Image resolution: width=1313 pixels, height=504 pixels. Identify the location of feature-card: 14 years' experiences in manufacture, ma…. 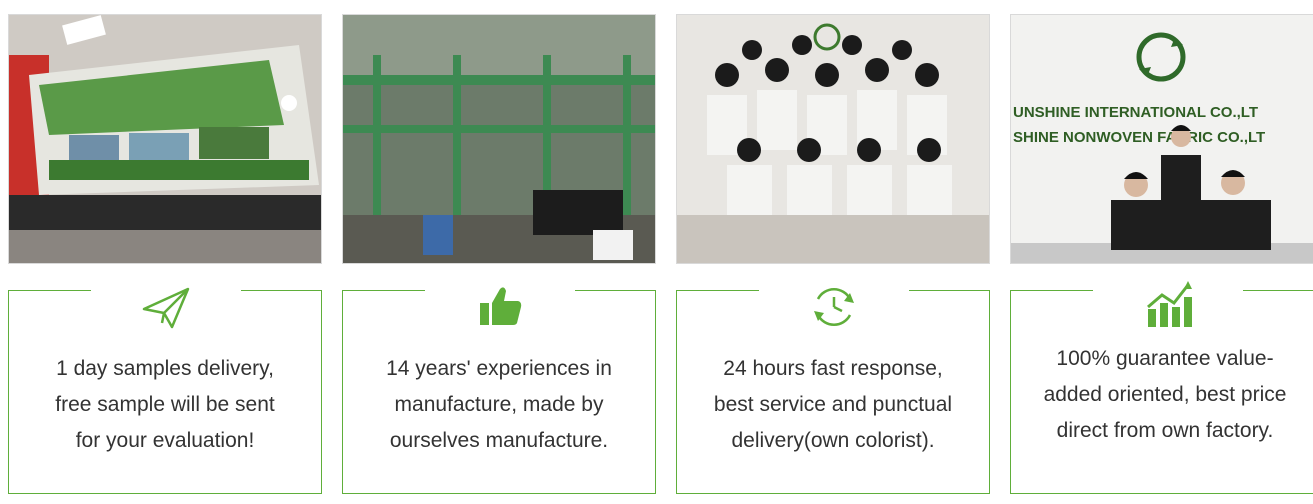
(499, 390).